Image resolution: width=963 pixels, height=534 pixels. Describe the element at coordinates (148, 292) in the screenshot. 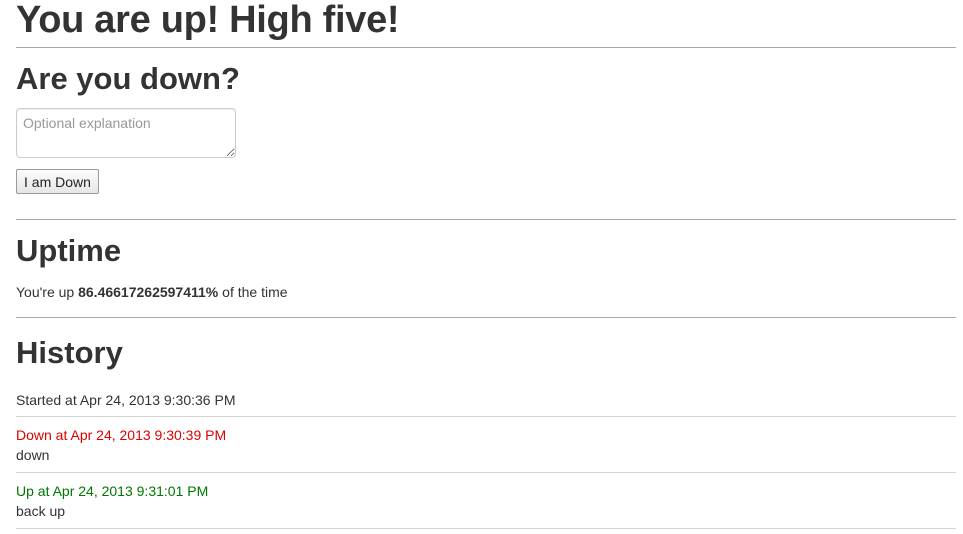

I see `uptime-percent: 86.46617262597411%` at that location.